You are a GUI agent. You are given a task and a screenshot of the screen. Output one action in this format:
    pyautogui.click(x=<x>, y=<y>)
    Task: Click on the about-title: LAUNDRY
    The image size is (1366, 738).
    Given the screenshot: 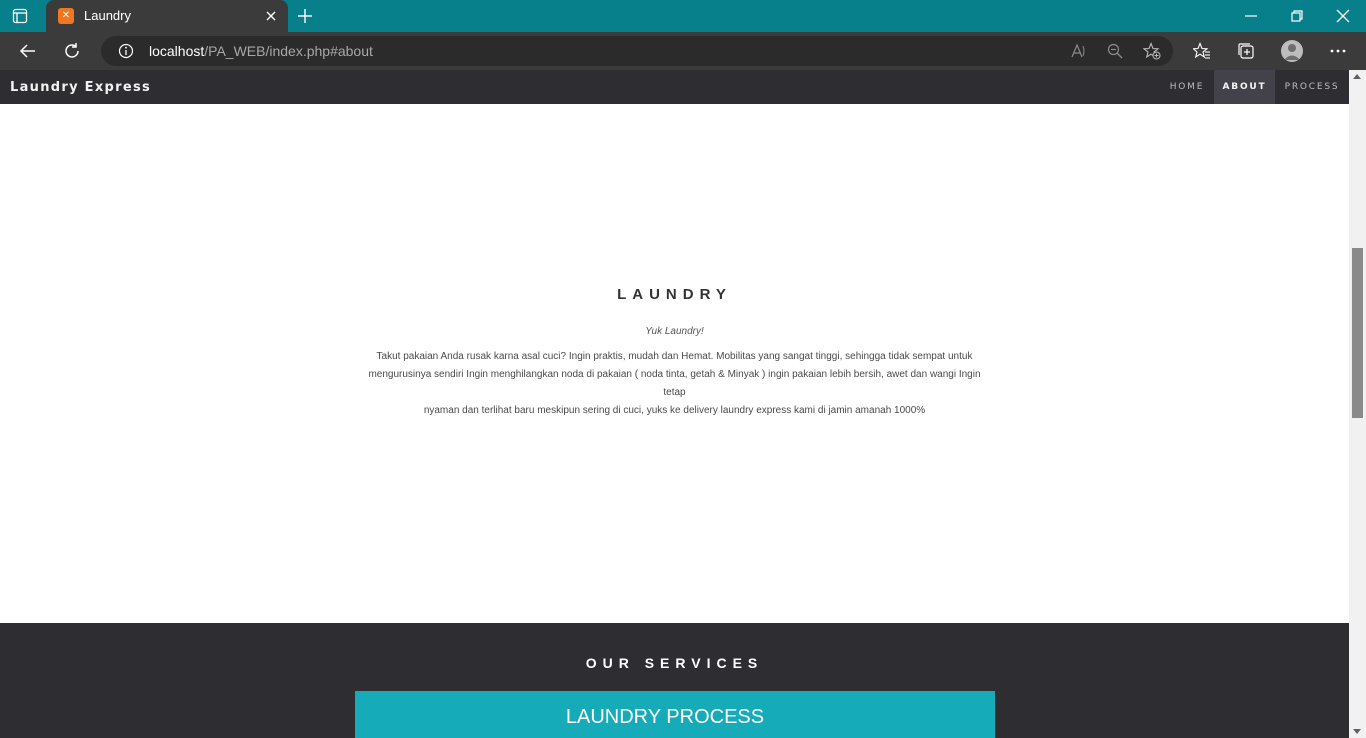 What is the action you would take?
    pyautogui.click(x=674, y=294)
    